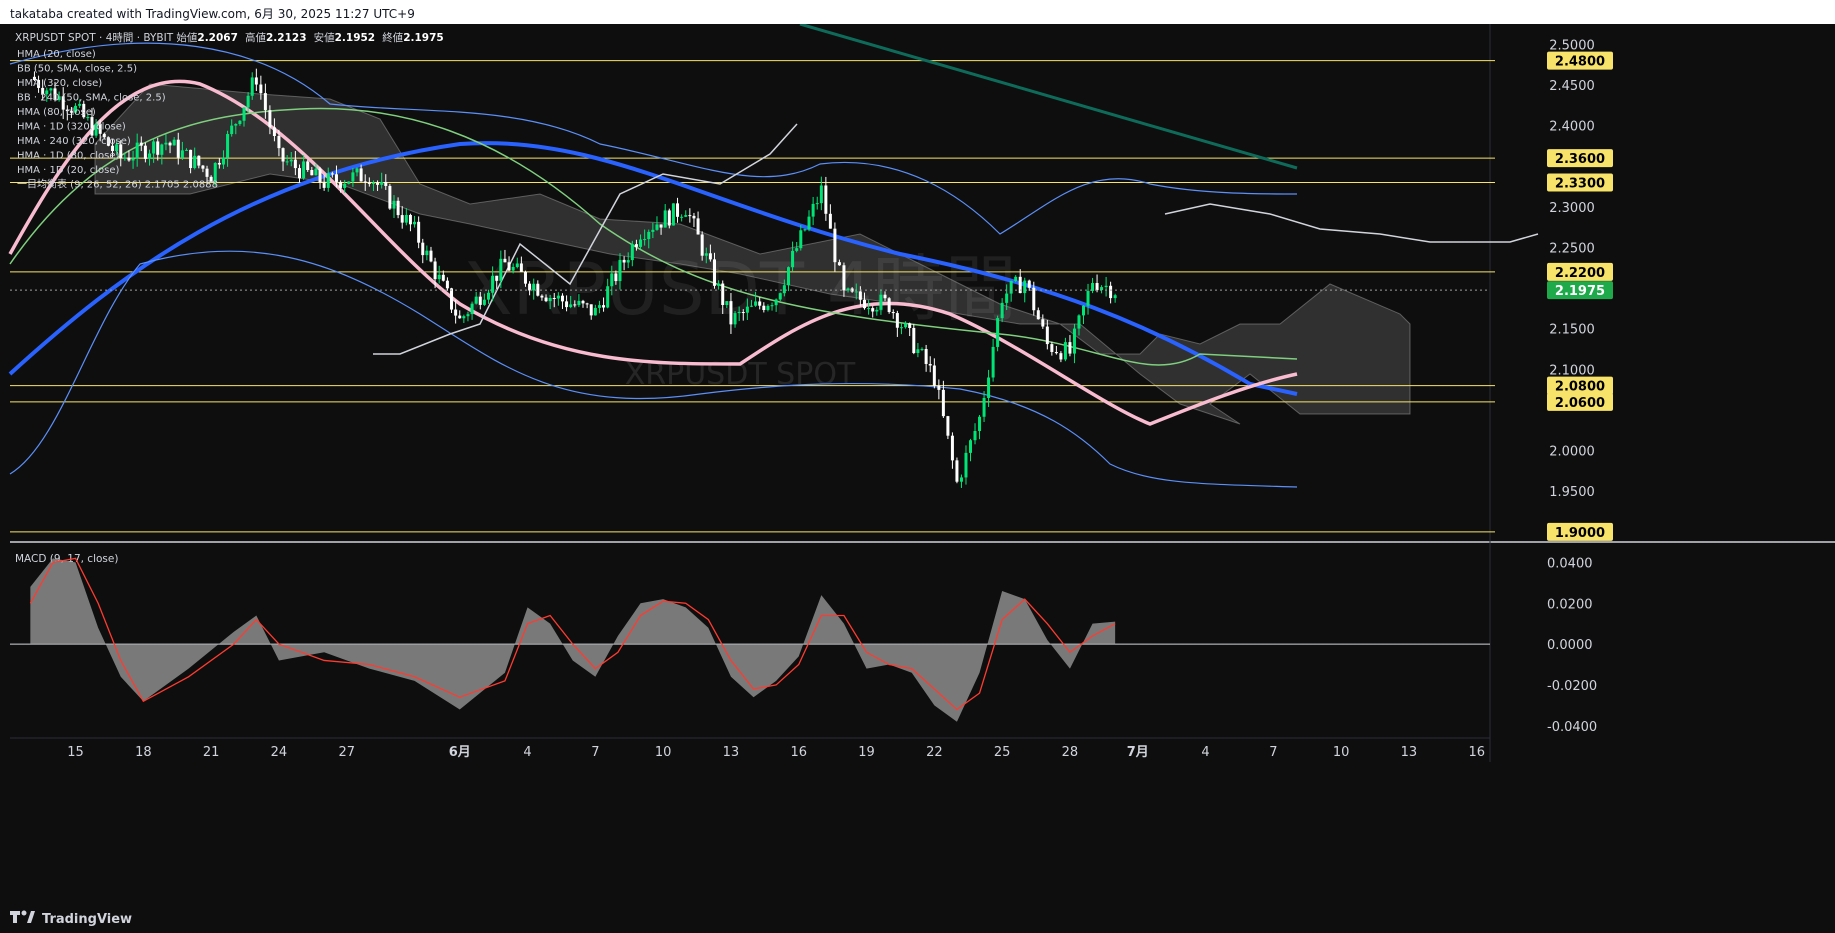  Describe the element at coordinates (1570, 563) in the screenshot. I see `macd-tick-label: 0.0400` at that location.